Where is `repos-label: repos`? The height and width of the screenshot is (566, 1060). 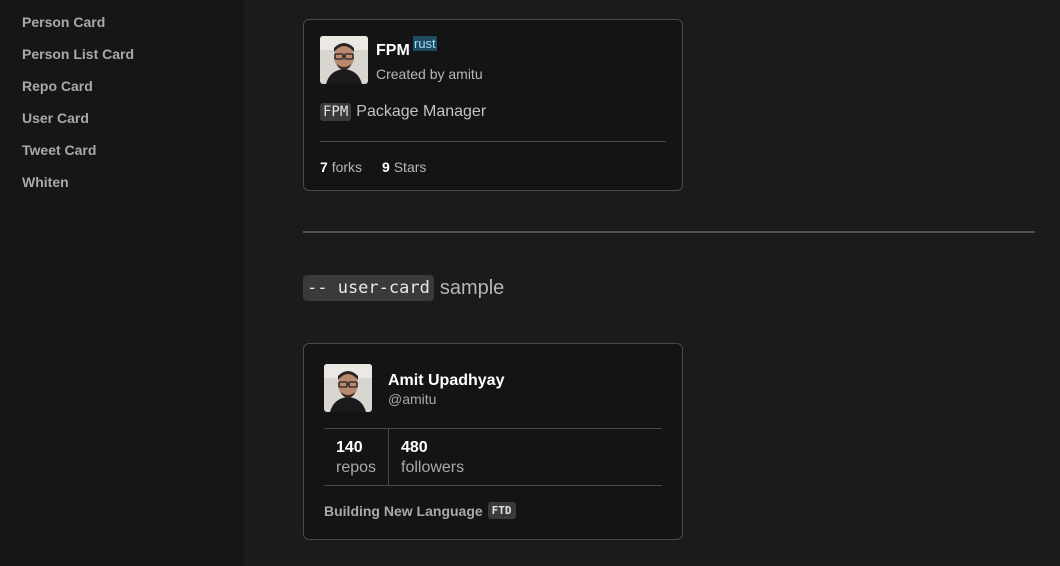
repos-label: repos is located at coordinates (356, 467).